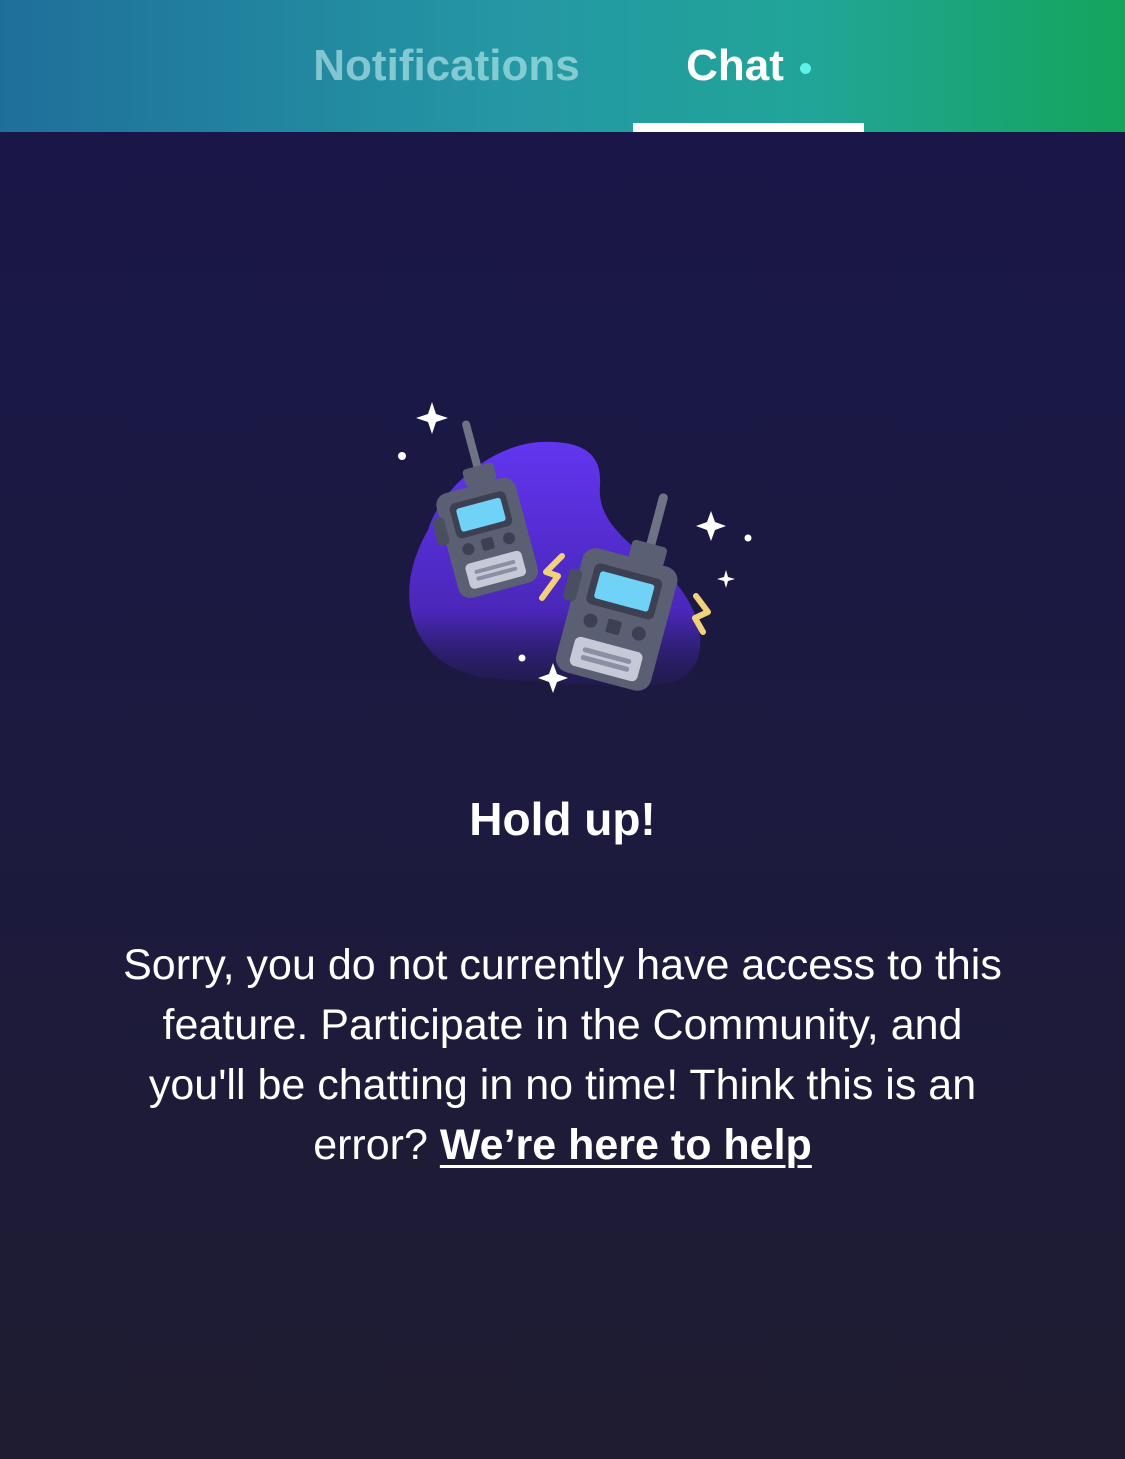  I want to click on walkie-talkies-icon, so click(575, 547).